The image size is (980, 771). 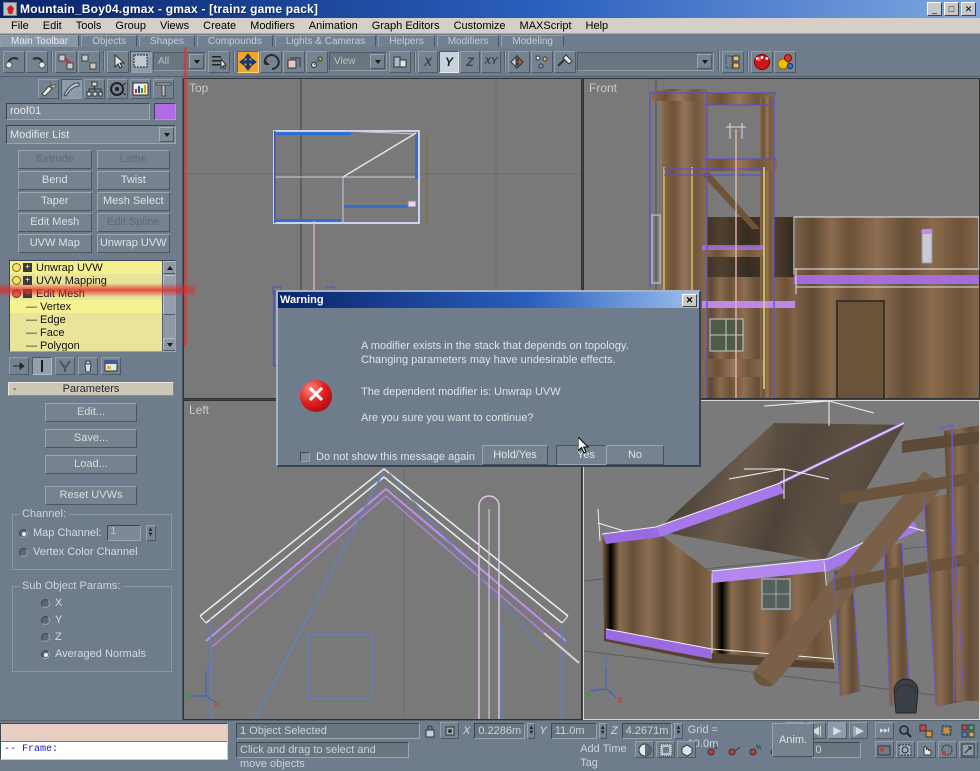 I want to click on hierarchy-tab-icon, so click(x=94, y=89).